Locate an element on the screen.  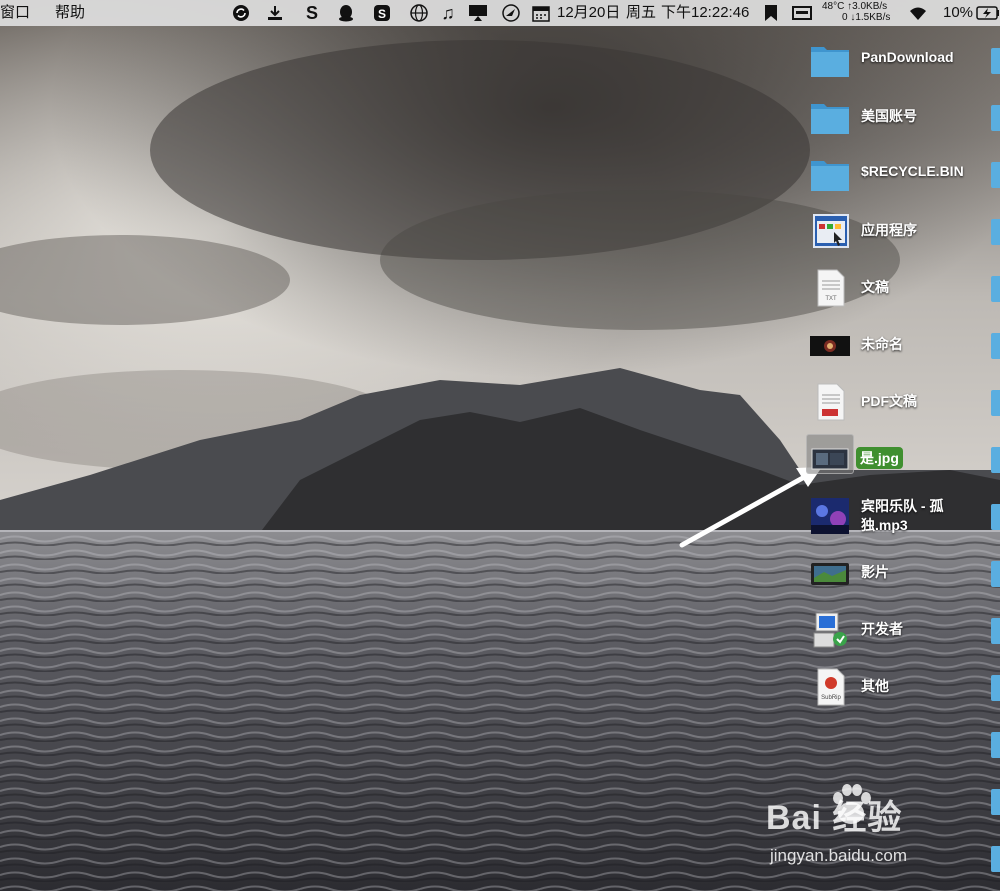
desktop-item-mp3: 宾阳乐队 - 孤独.mp3 is located at coordinates (903, 516).